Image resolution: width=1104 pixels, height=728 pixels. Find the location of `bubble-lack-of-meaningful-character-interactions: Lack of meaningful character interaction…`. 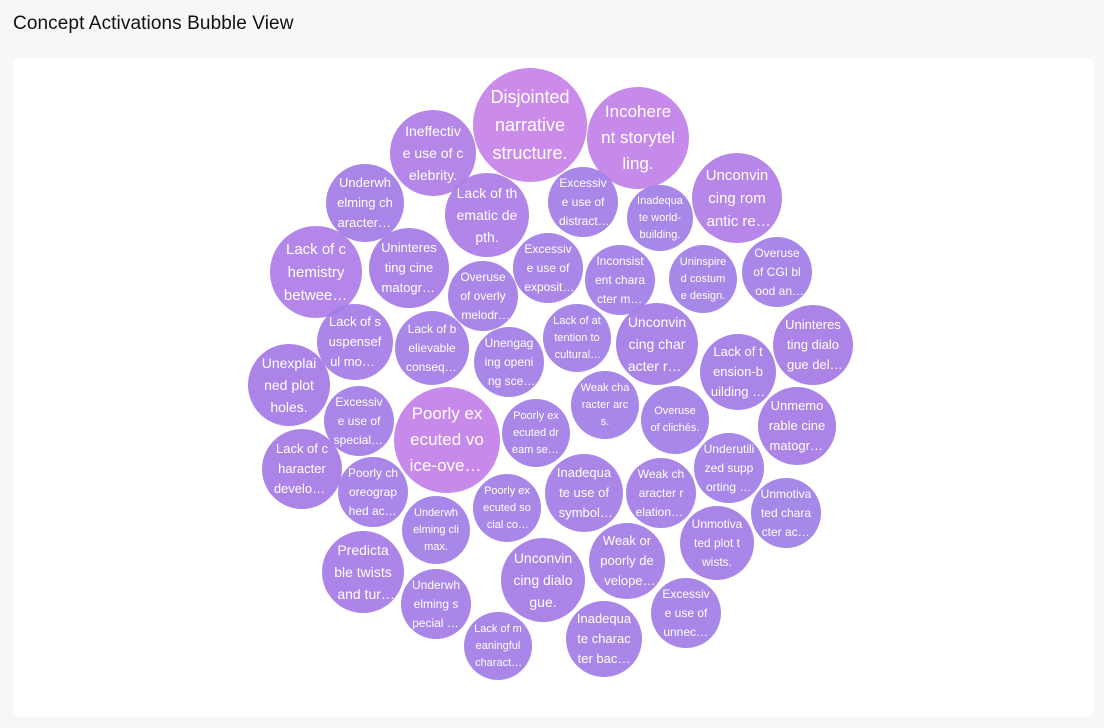

bubble-lack-of-meaningful-character-interactions: Lack of meaningful character interaction… is located at coordinates (498, 646).